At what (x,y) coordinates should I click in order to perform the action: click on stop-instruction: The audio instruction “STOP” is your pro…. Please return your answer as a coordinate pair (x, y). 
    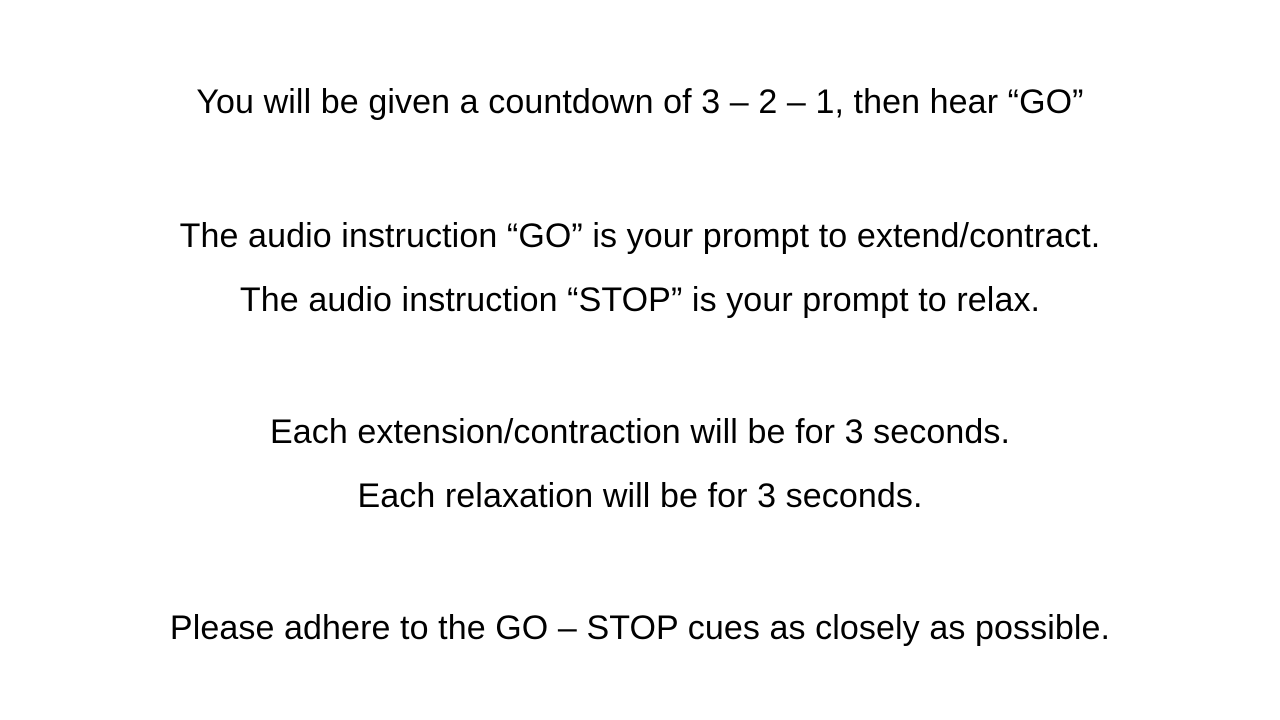
    Looking at the image, I should click on (640, 300).